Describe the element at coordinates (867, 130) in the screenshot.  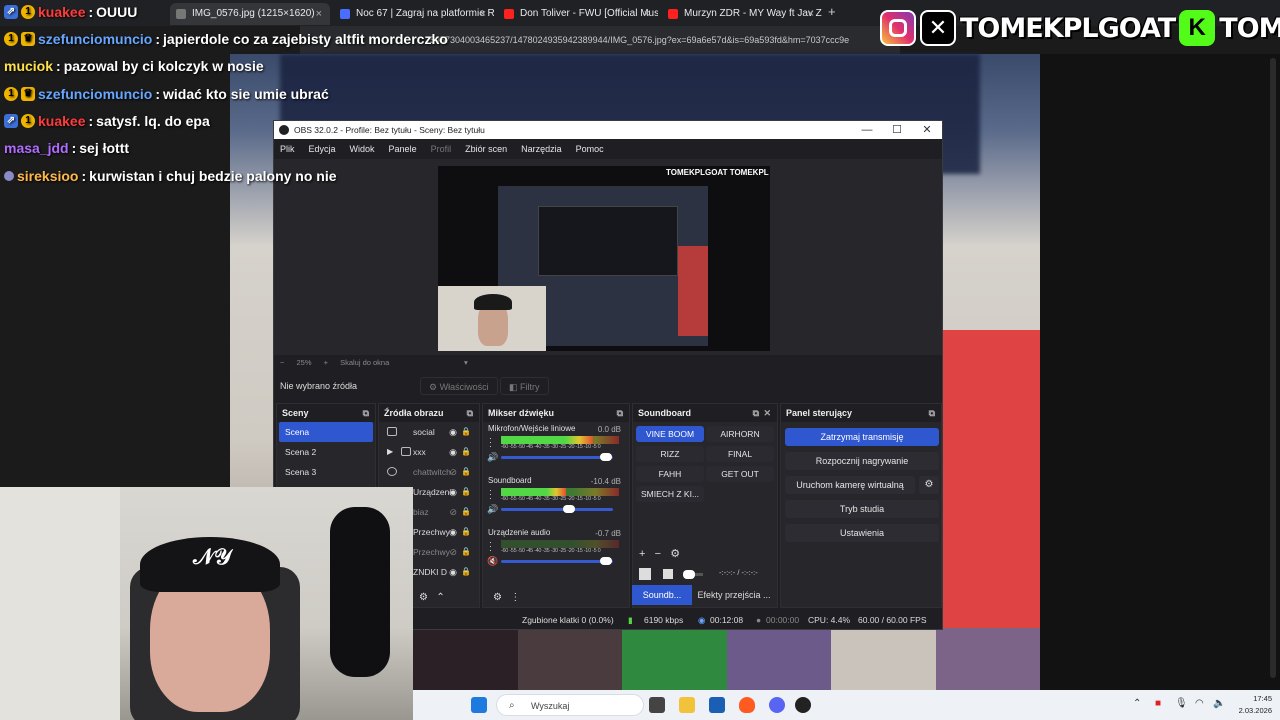
I see `minimize-icon: —` at that location.